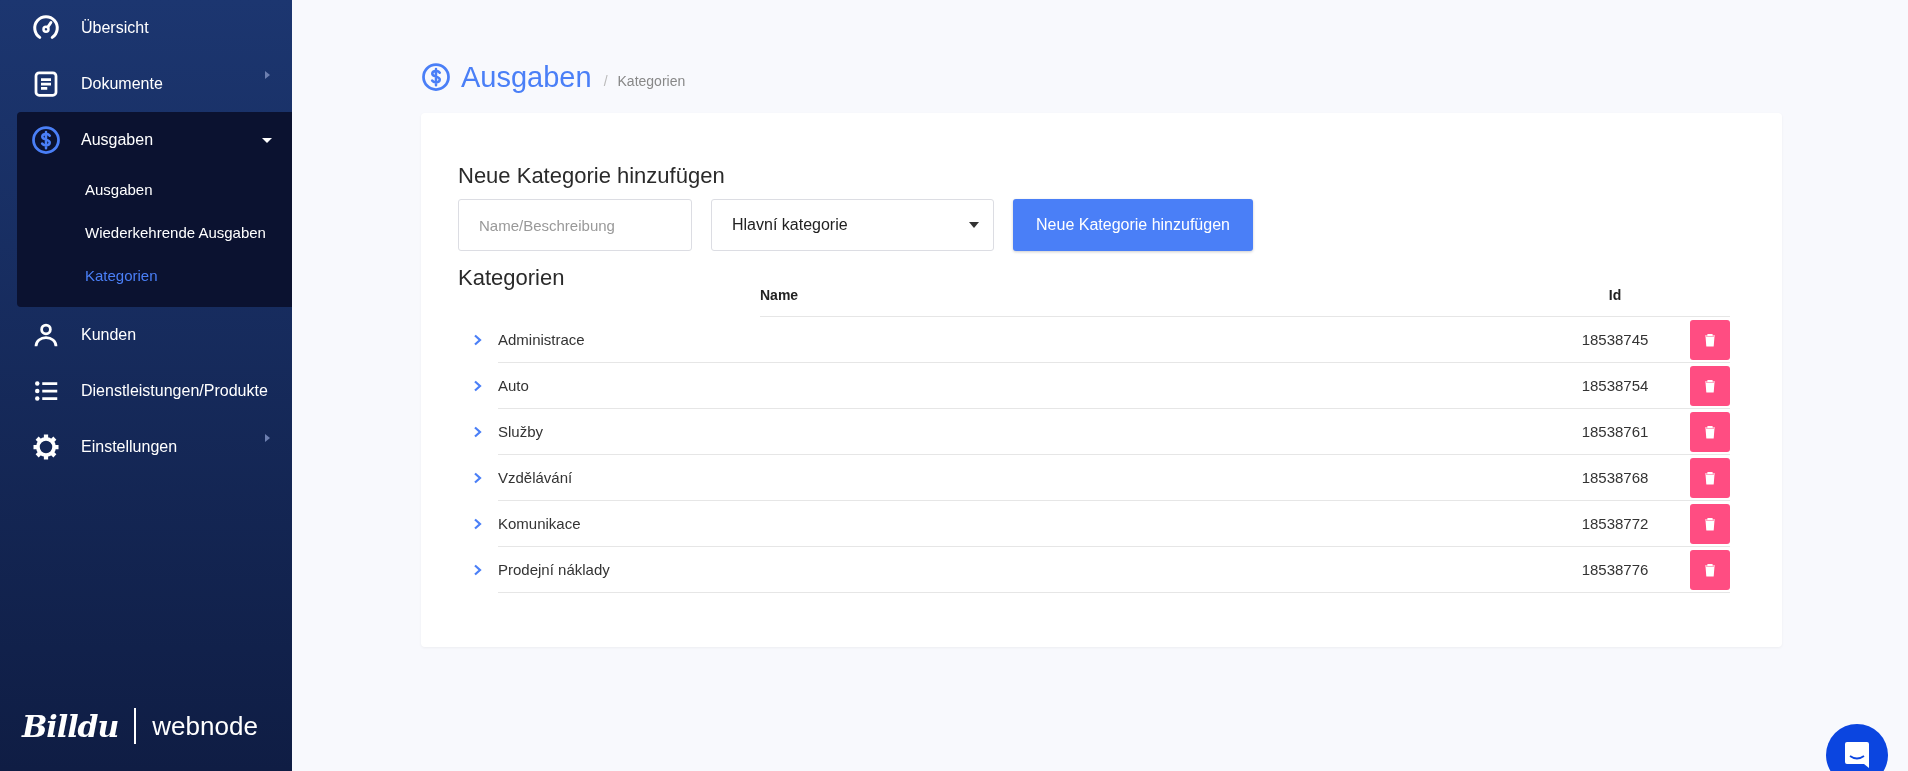 This screenshot has height=771, width=1908. Describe the element at coordinates (154, 140) in the screenshot. I see `sidebar-item: Ausgaben` at that location.